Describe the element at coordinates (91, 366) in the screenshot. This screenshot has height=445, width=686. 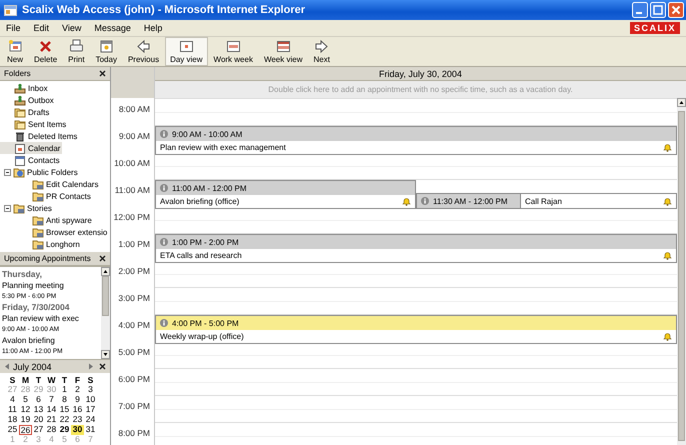
I see `next-month-icon` at that location.